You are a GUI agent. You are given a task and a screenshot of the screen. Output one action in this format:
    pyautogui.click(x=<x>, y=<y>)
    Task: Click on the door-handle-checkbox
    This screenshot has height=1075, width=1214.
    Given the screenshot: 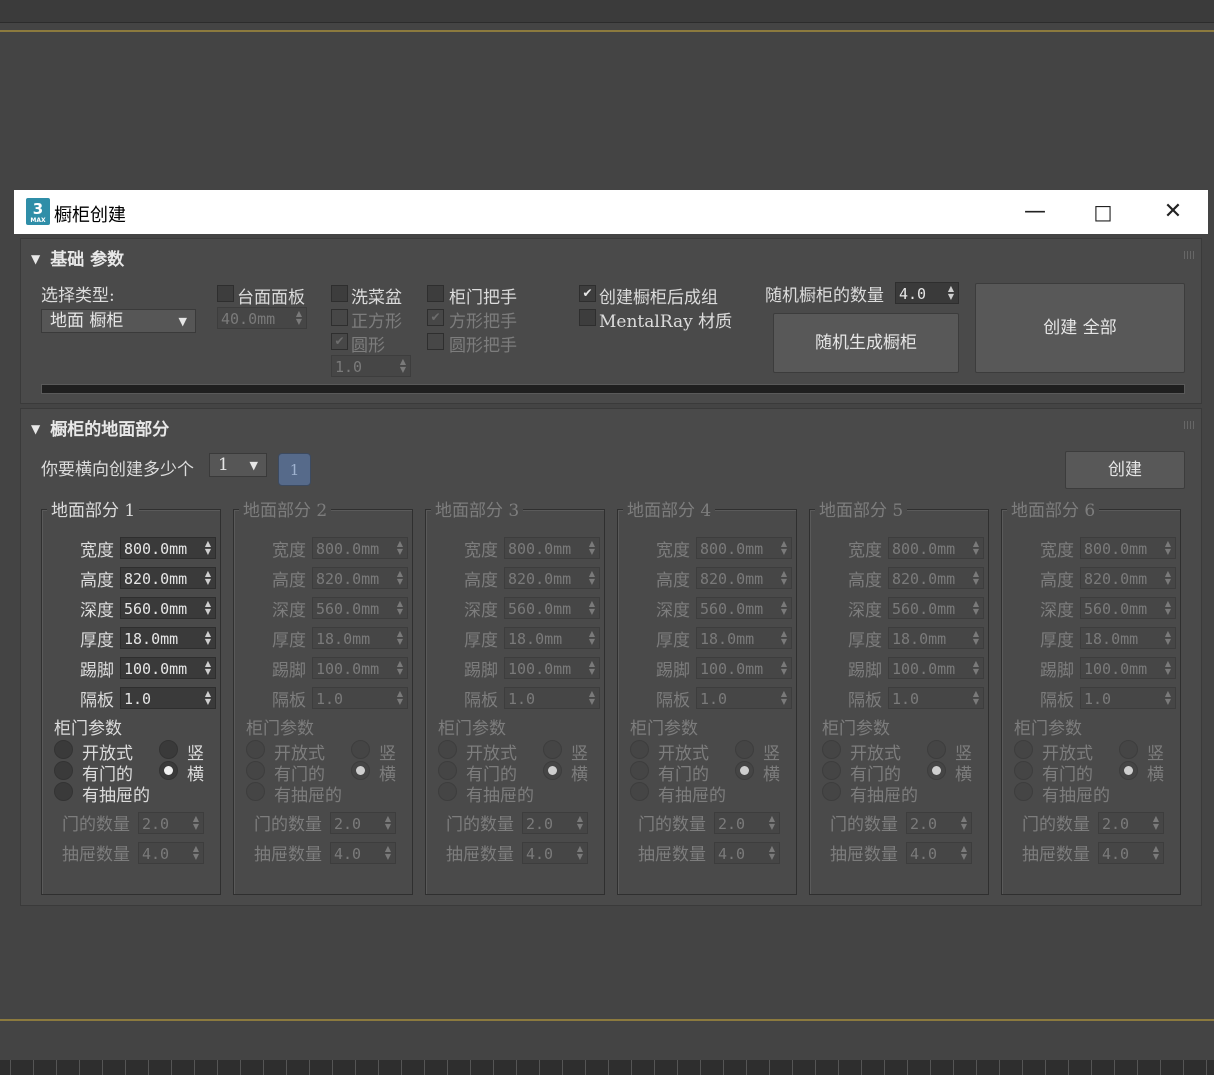 What is the action you would take?
    pyautogui.click(x=435, y=293)
    